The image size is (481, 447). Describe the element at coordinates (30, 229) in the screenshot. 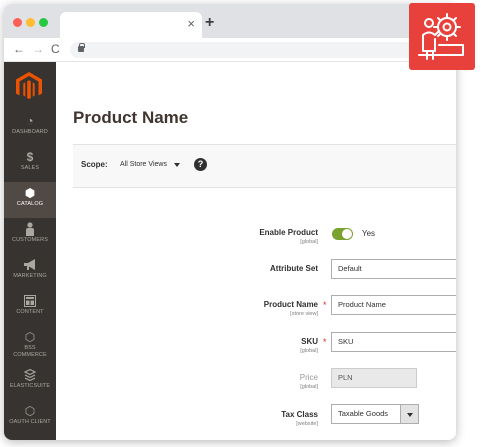

I see `person-icon` at that location.